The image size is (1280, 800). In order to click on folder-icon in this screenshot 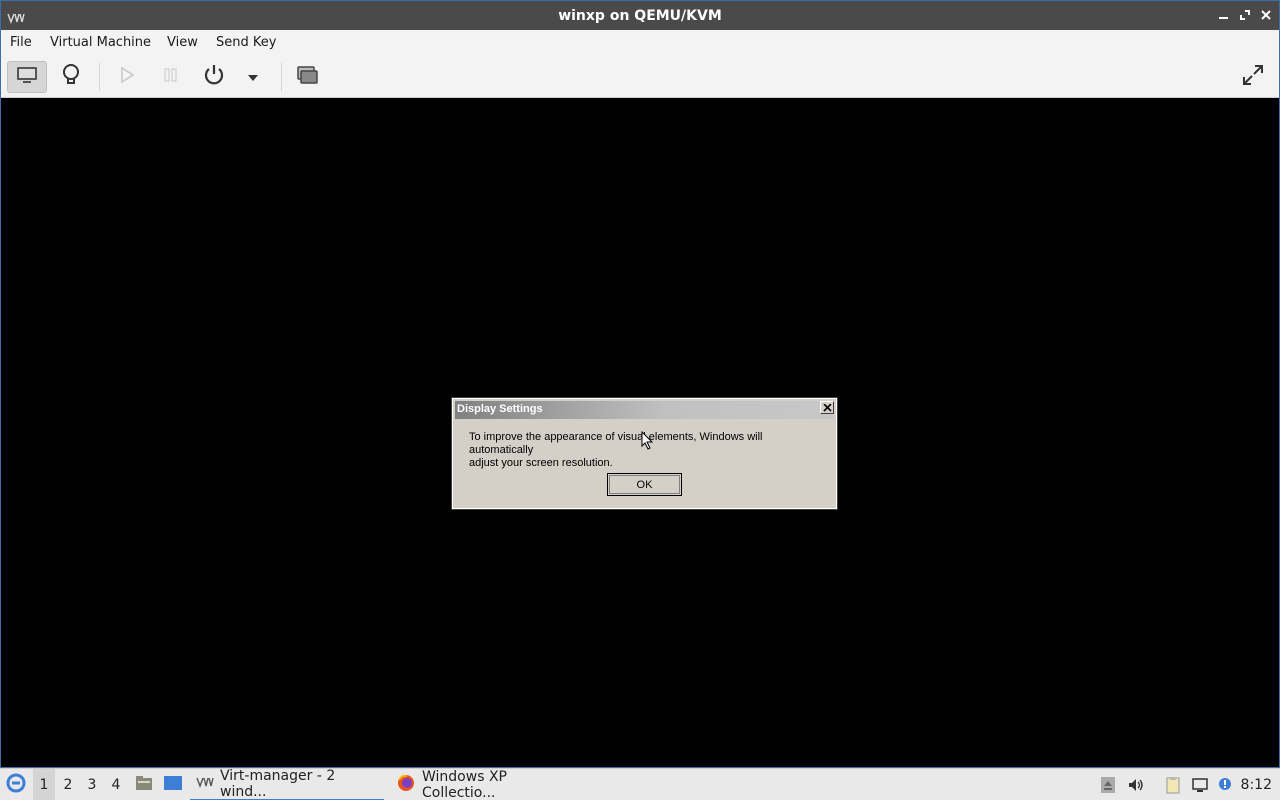, I will do `click(144, 785)`.